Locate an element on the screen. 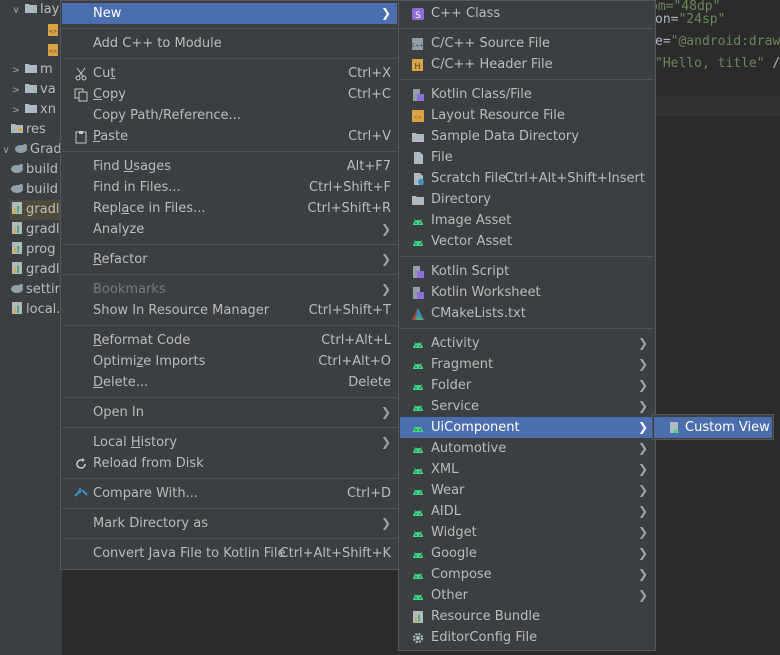  menu-item-xml: XML ❯ is located at coordinates (527, 469).